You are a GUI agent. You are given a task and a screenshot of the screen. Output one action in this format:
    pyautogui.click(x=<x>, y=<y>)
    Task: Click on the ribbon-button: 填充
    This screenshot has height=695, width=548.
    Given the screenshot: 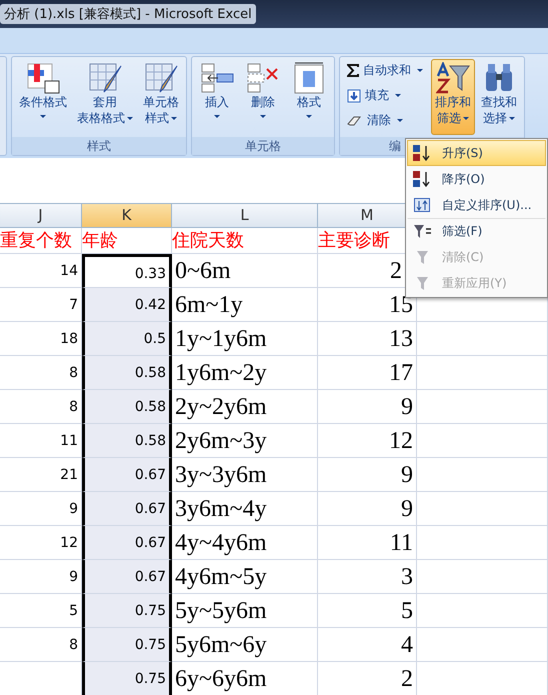 What is the action you would take?
    pyautogui.click(x=386, y=95)
    